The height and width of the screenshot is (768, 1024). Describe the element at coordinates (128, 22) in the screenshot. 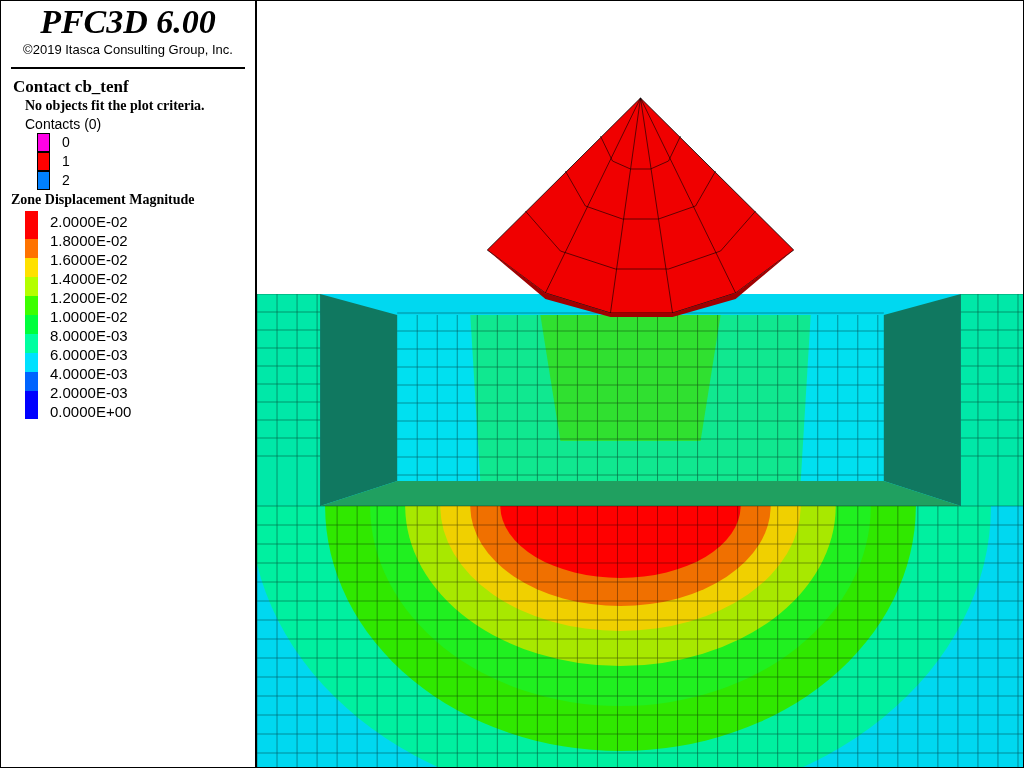

I see `app-title: PFC3D 6.00` at that location.